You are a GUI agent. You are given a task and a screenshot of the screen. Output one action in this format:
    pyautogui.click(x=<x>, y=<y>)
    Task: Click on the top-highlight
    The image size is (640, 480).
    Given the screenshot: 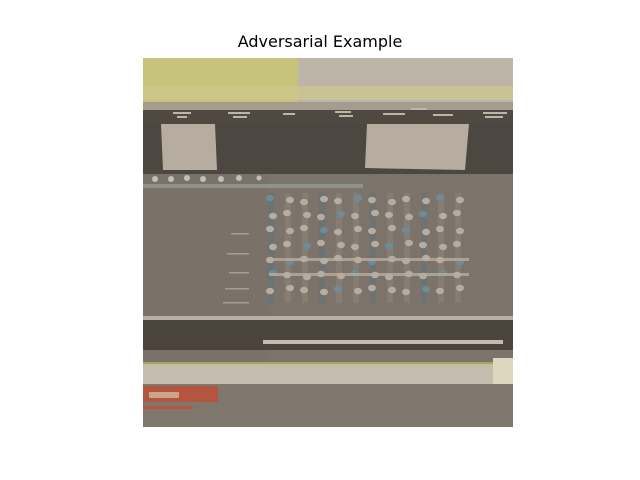 What is the action you would take?
    pyautogui.click(x=253, y=186)
    